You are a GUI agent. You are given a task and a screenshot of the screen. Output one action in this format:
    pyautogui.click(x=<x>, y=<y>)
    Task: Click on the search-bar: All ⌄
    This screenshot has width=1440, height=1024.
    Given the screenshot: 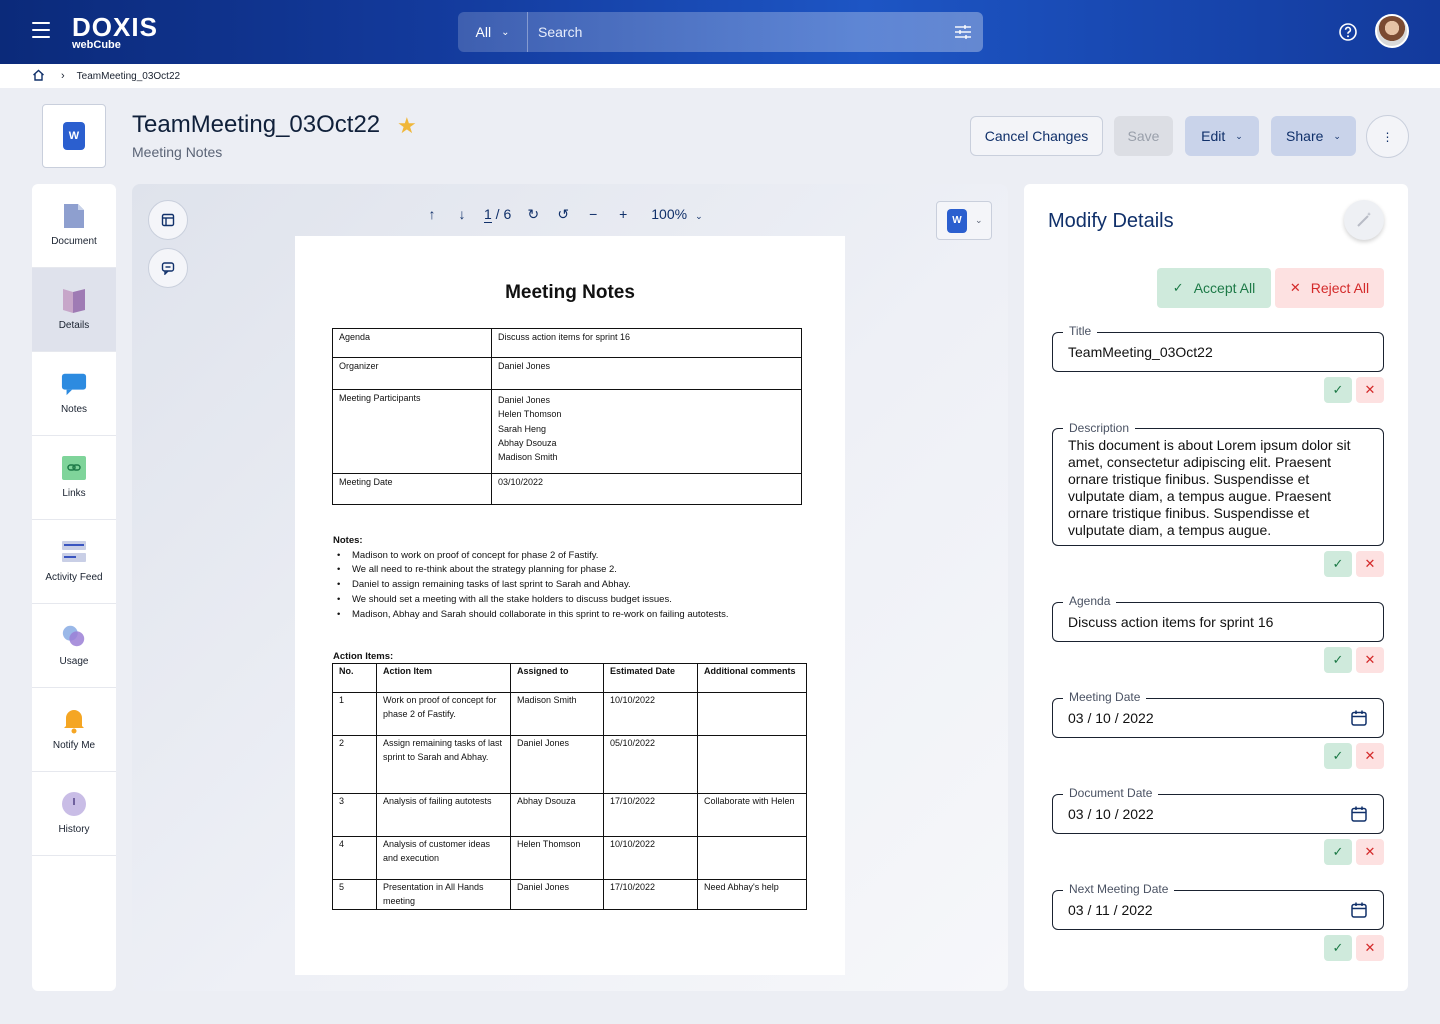 What is the action you would take?
    pyautogui.click(x=720, y=32)
    